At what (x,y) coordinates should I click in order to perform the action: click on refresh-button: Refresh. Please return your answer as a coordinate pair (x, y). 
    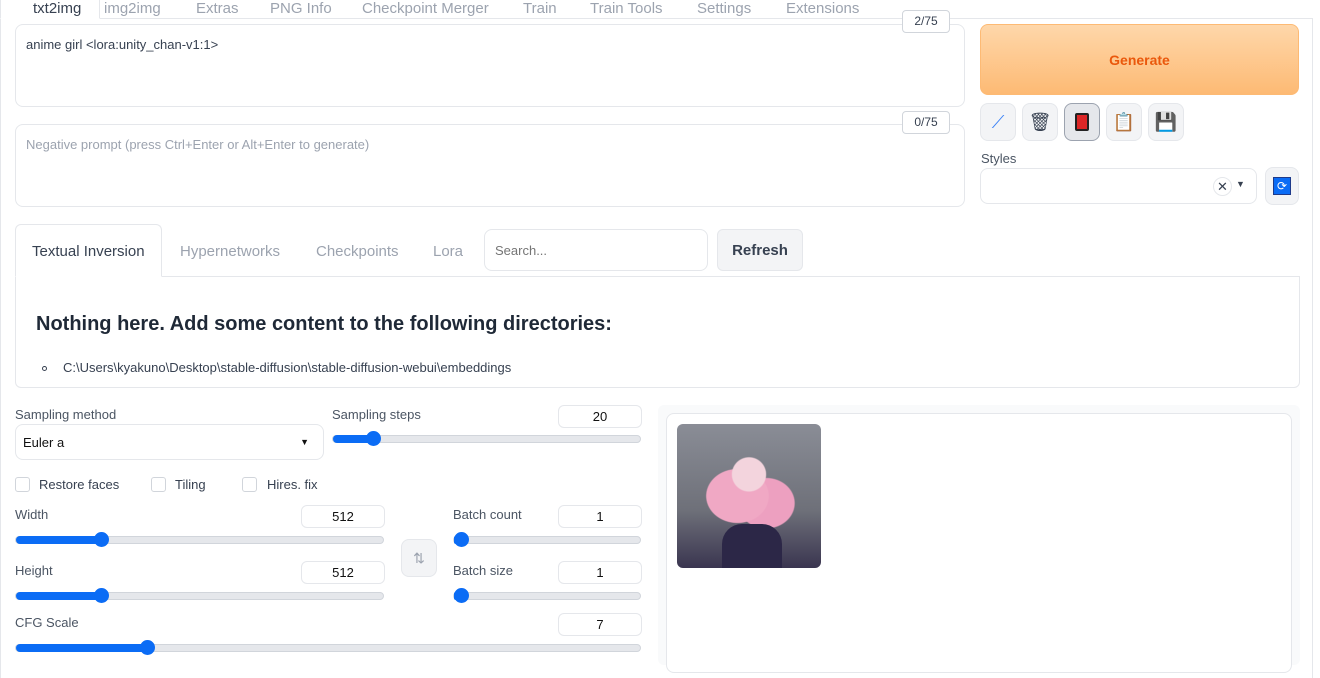
    Looking at the image, I should click on (760, 250).